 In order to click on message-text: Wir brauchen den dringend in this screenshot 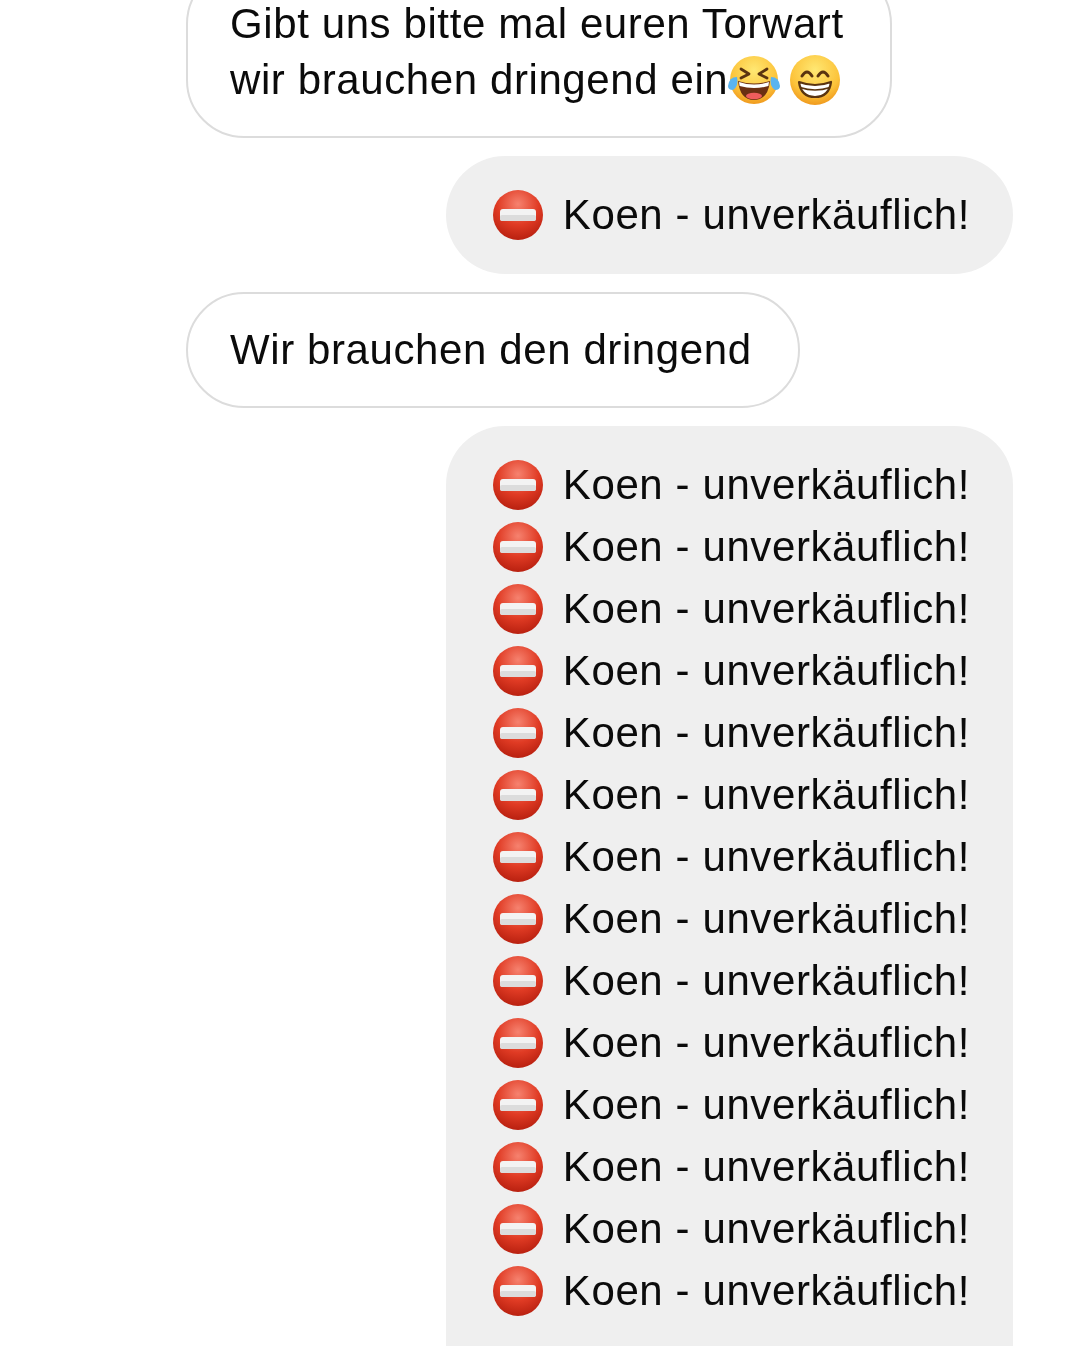, I will do `click(491, 350)`.